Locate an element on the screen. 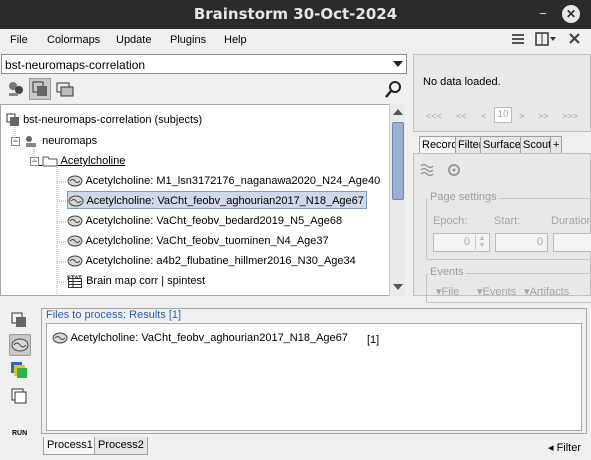  studies-icon is located at coordinates (65, 89).